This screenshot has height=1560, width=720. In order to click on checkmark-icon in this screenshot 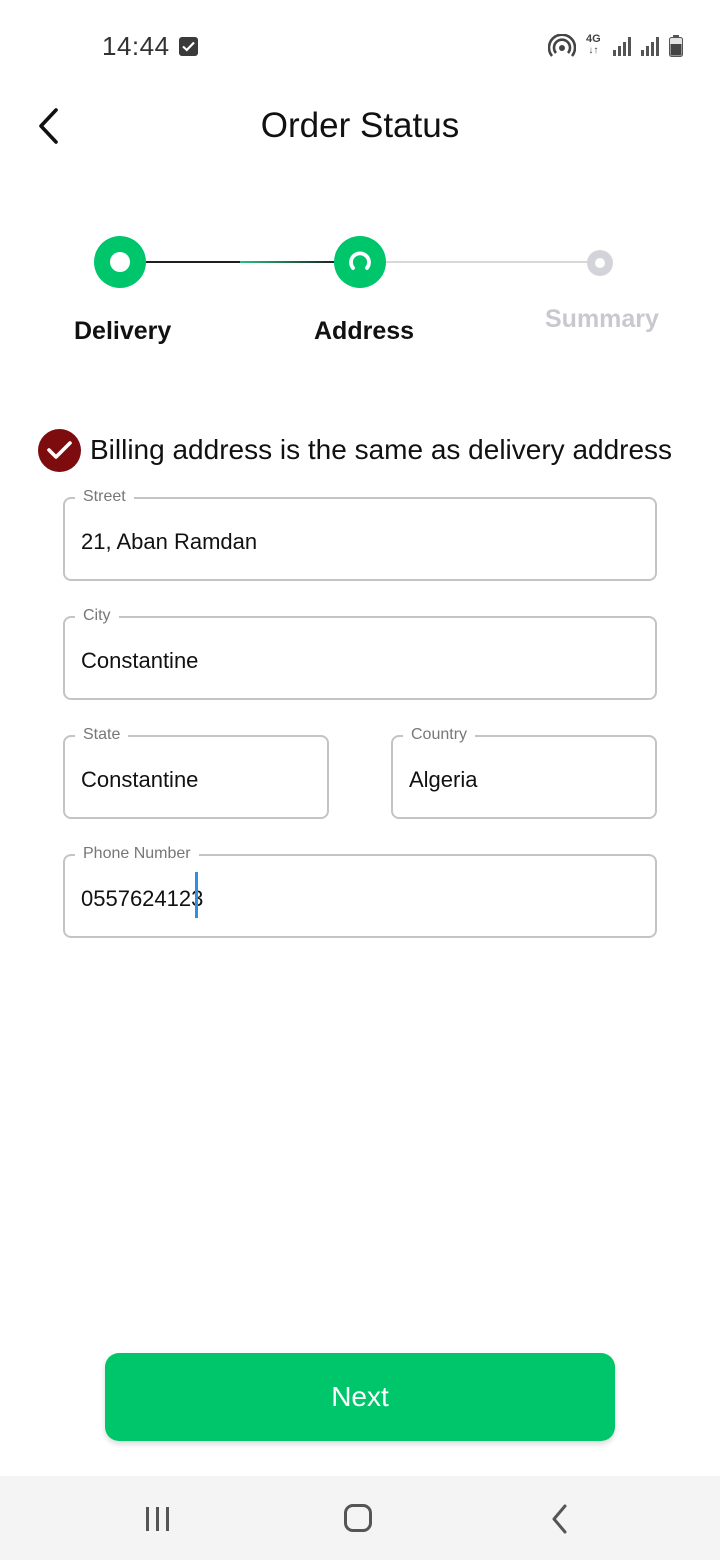, I will do `click(59, 449)`.